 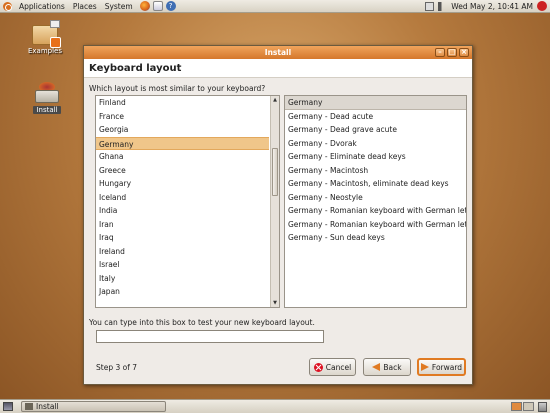 I want to click on lock-emblem-icon, so click(x=55, y=42).